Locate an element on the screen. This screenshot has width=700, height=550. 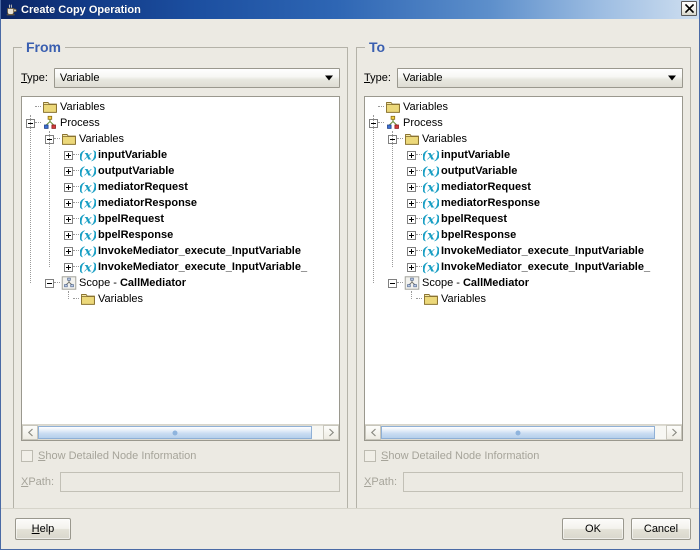
cancel-button: Cancel is located at coordinates (661, 529).